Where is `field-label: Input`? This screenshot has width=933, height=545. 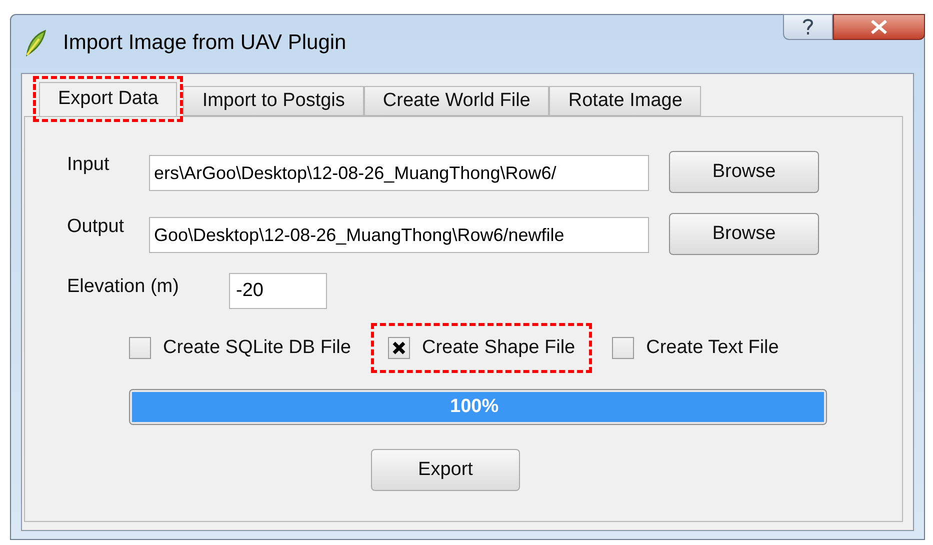 field-label: Input is located at coordinates (88, 165).